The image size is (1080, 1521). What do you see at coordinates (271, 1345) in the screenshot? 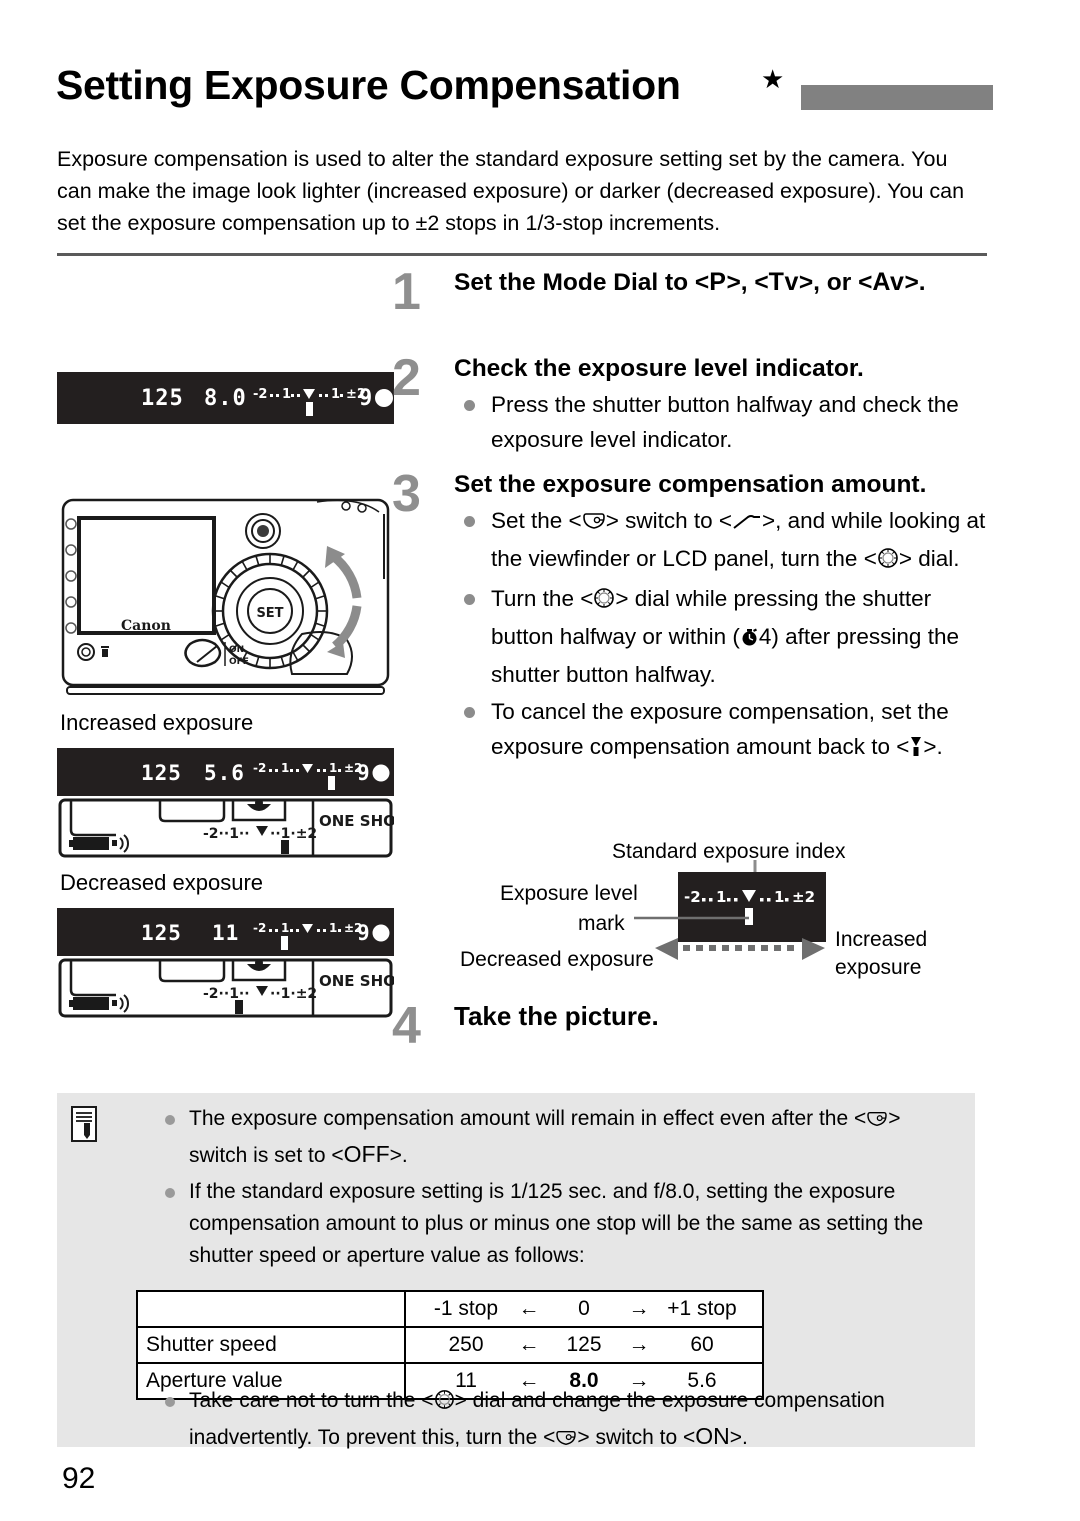
I see `table-row-1-label: Shutter speed` at bounding box center [271, 1345].